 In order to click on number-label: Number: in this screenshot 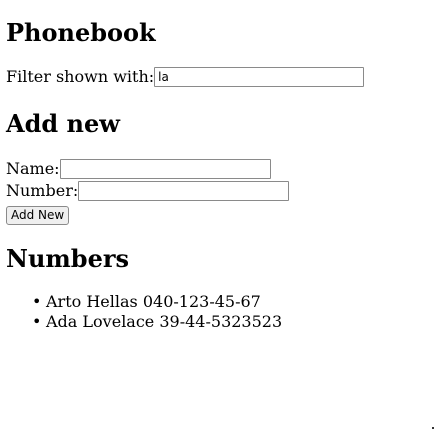, I will do `click(42, 190)`.